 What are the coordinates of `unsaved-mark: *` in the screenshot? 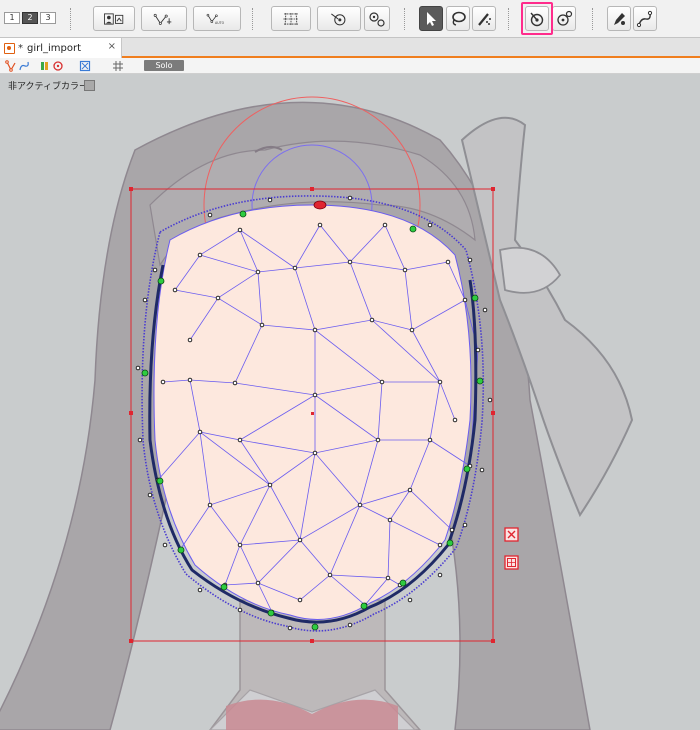 It's located at (20, 48).